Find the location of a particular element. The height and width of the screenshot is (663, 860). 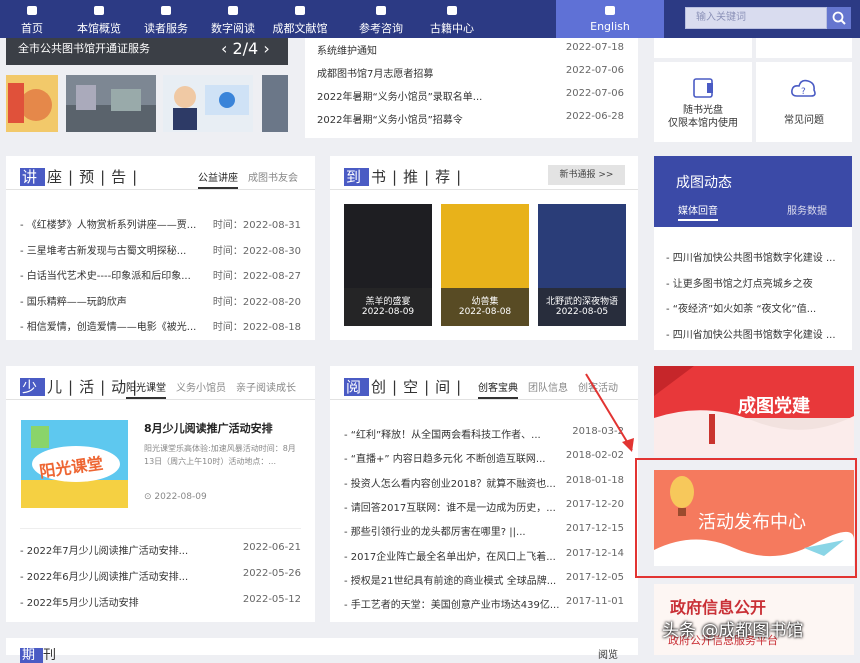

watermark: 头条 @成都图书馆 is located at coordinates (733, 631).